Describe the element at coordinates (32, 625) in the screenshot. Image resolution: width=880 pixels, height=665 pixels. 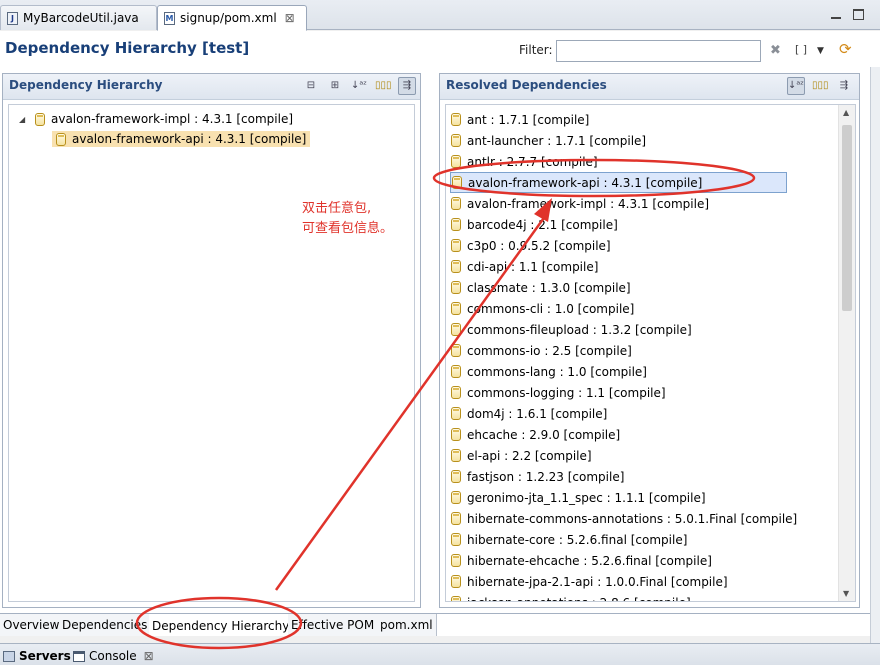
I see `tab-overview: Overview` at that location.